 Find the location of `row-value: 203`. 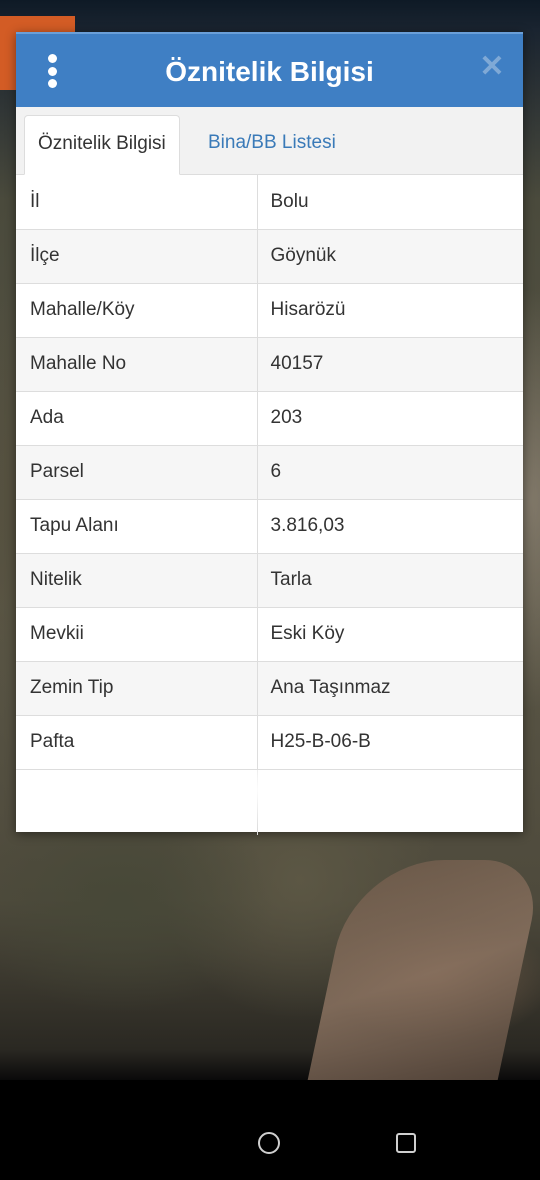

row-value: 203 is located at coordinates (390, 418).